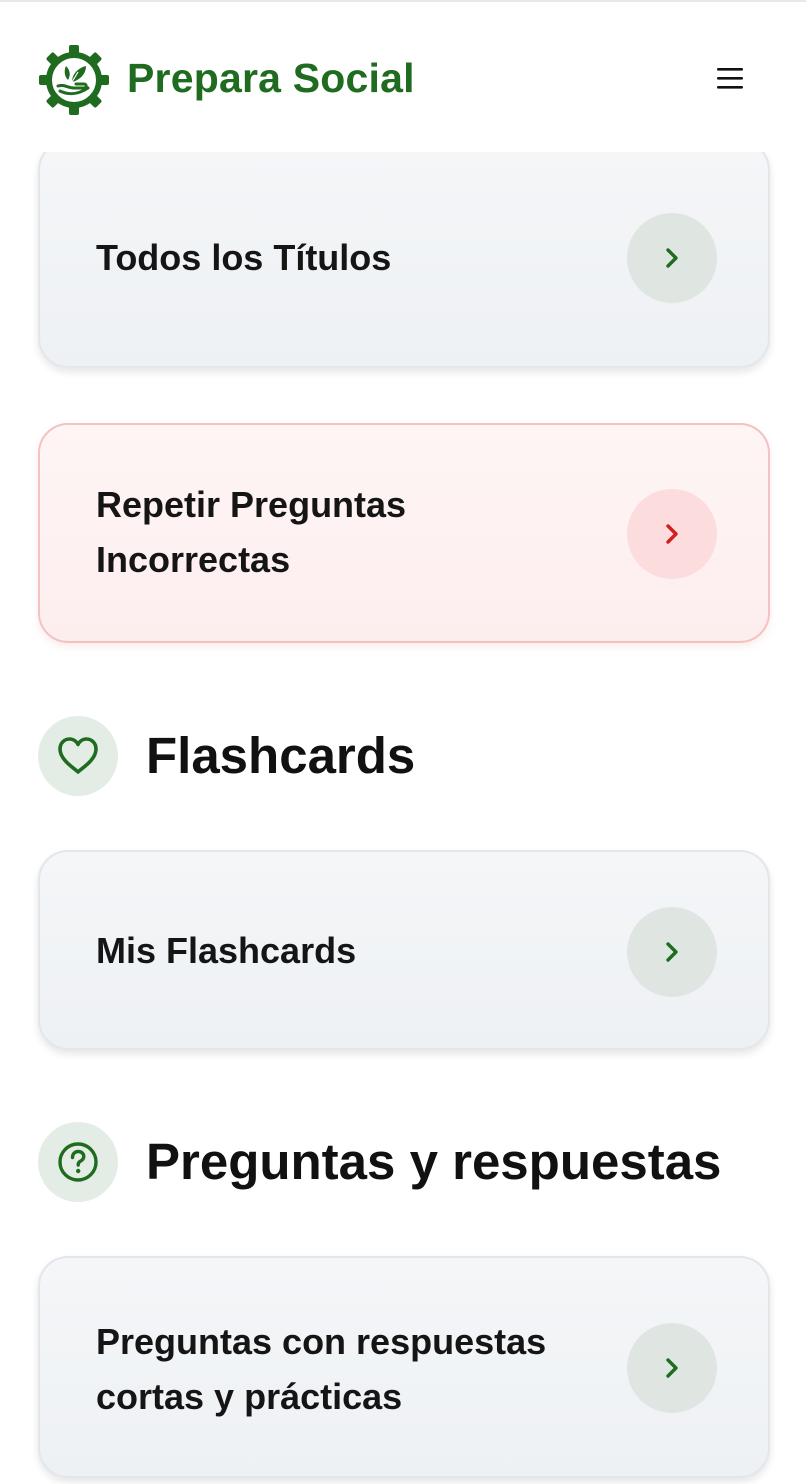  Describe the element at coordinates (226, 950) in the screenshot. I see `card-label: Mis Flashcards` at that location.